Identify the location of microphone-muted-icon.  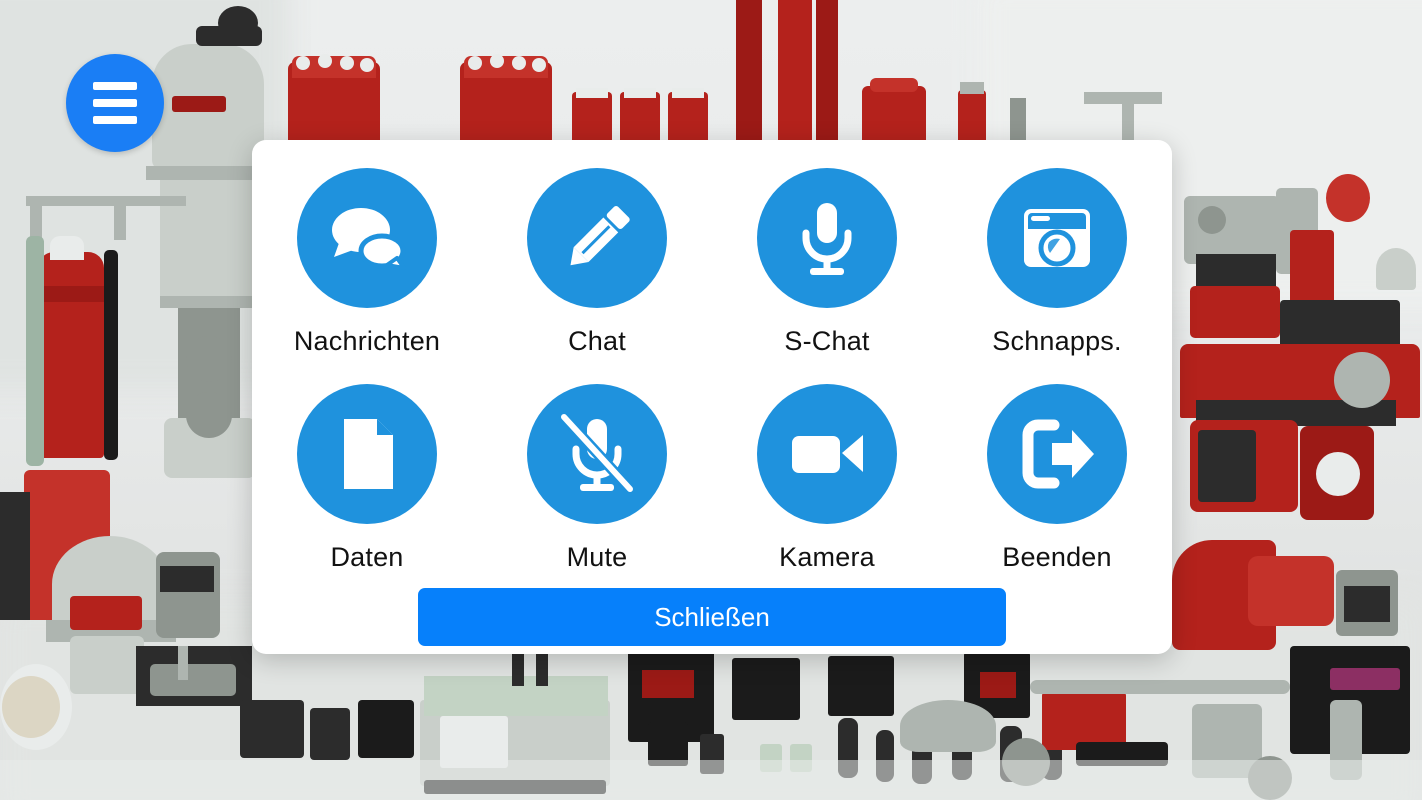
(597, 454).